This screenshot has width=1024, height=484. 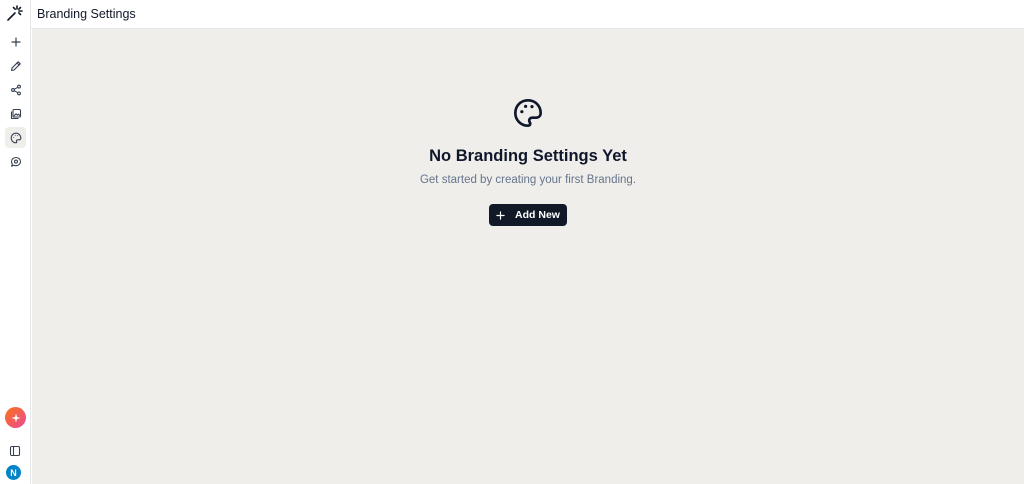 What do you see at coordinates (13, 472) in the screenshot?
I see `avatar: N` at bounding box center [13, 472].